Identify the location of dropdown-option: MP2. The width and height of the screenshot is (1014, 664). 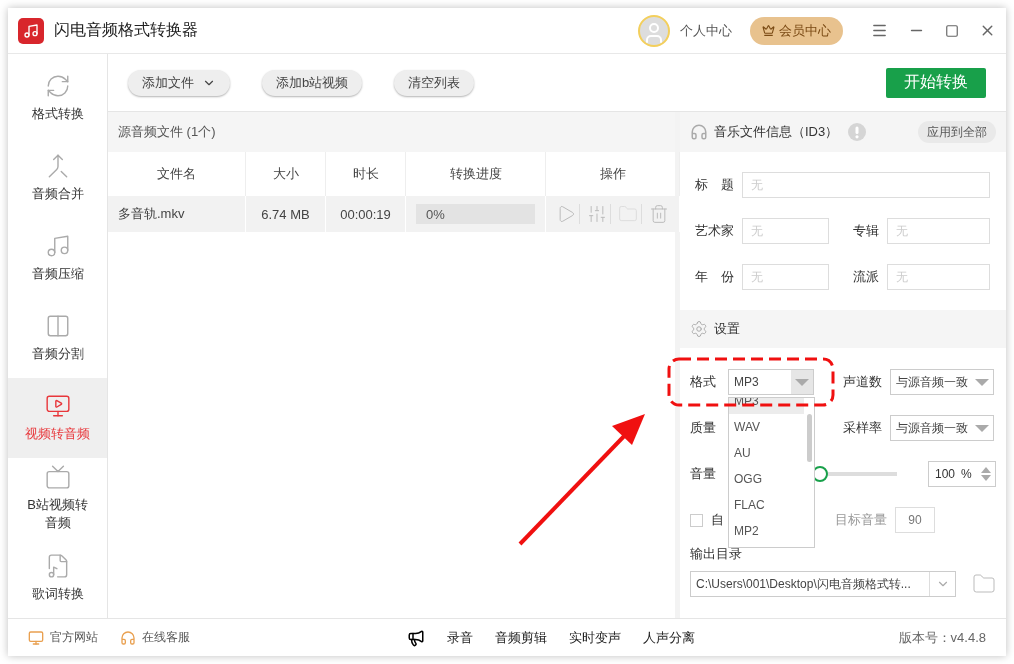
(766, 531).